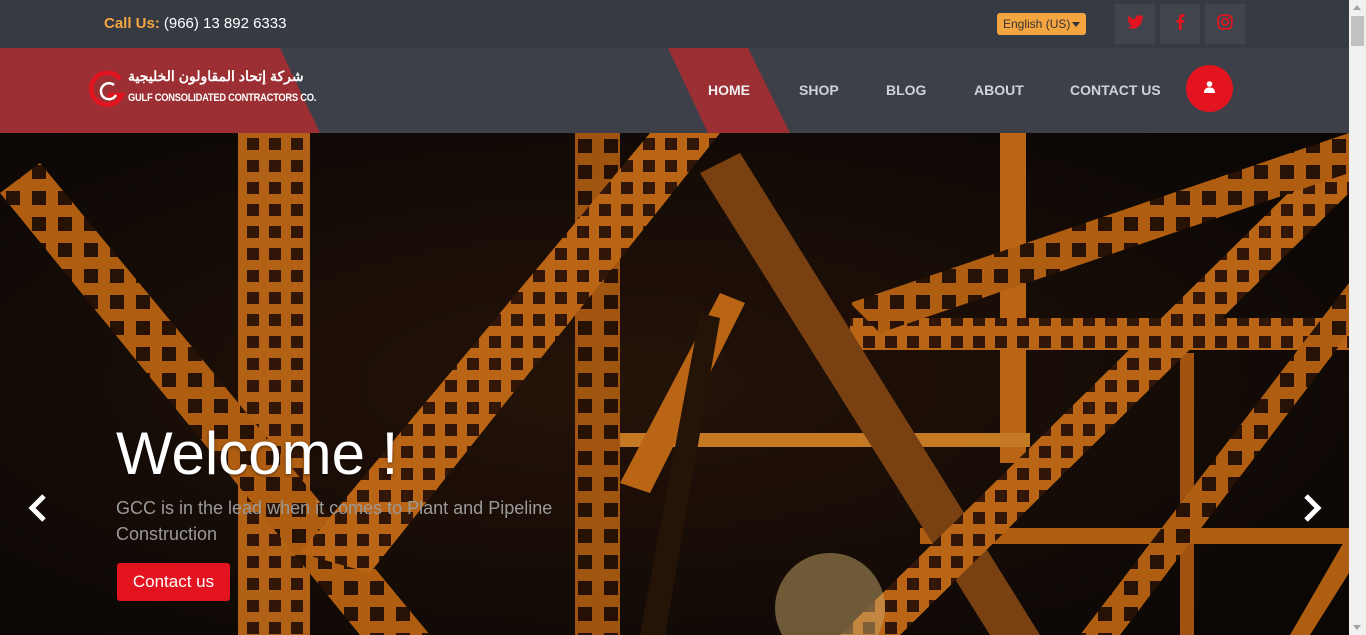  What do you see at coordinates (819, 90) in the screenshot?
I see `nav-item-shop: SHOP` at bounding box center [819, 90].